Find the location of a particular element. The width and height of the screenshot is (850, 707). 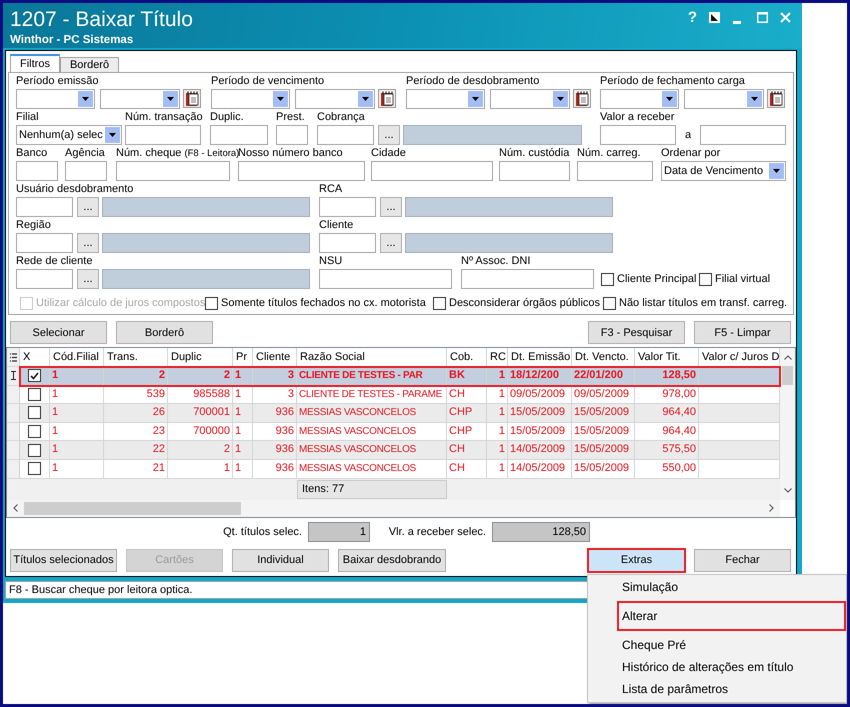

scroll-left-icon is located at coordinates (15, 508).